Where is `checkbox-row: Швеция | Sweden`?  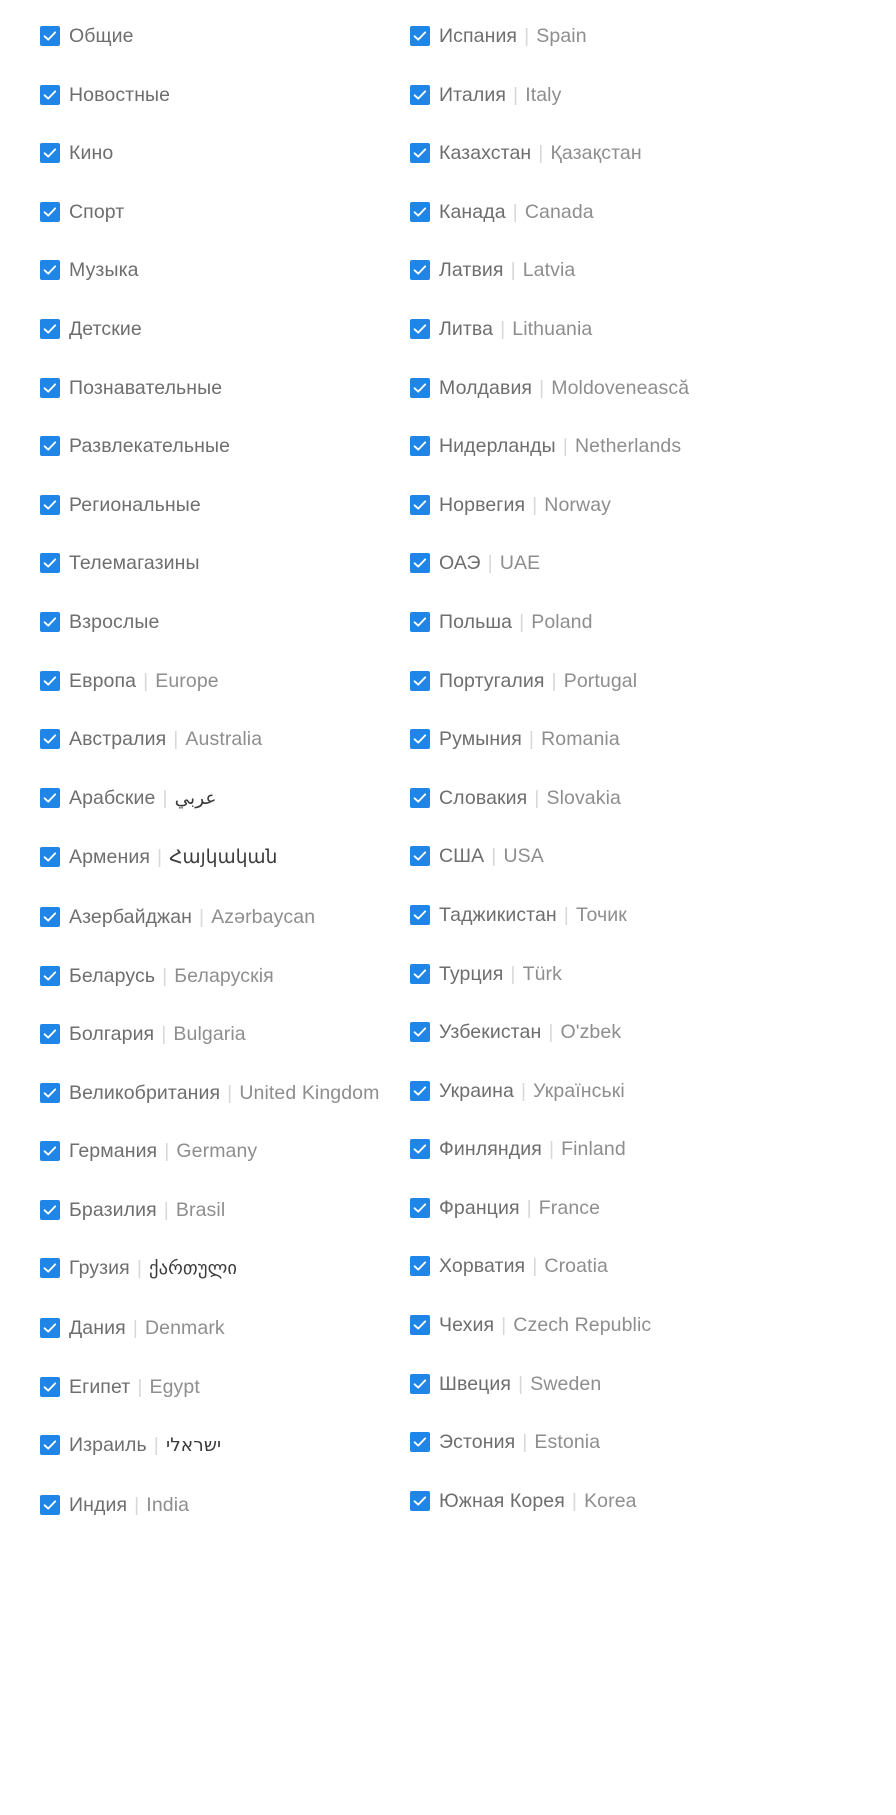 checkbox-row: Швеция | Sweden is located at coordinates (650, 1384).